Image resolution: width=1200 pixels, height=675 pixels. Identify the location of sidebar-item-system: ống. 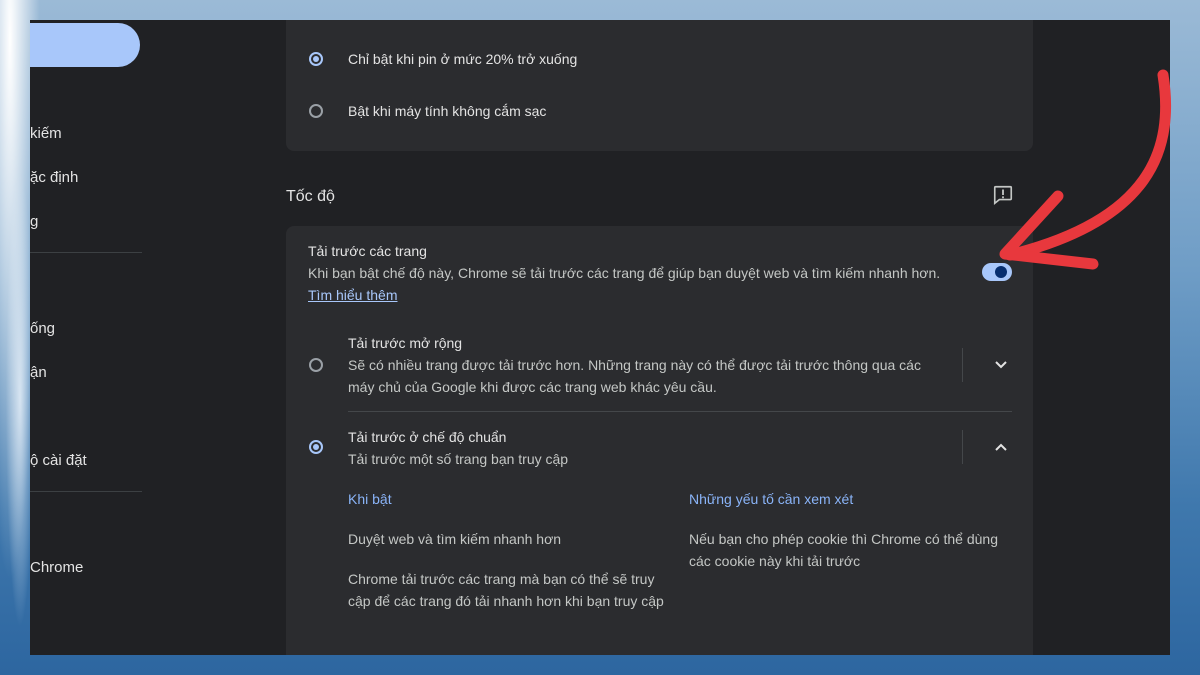
(42, 328).